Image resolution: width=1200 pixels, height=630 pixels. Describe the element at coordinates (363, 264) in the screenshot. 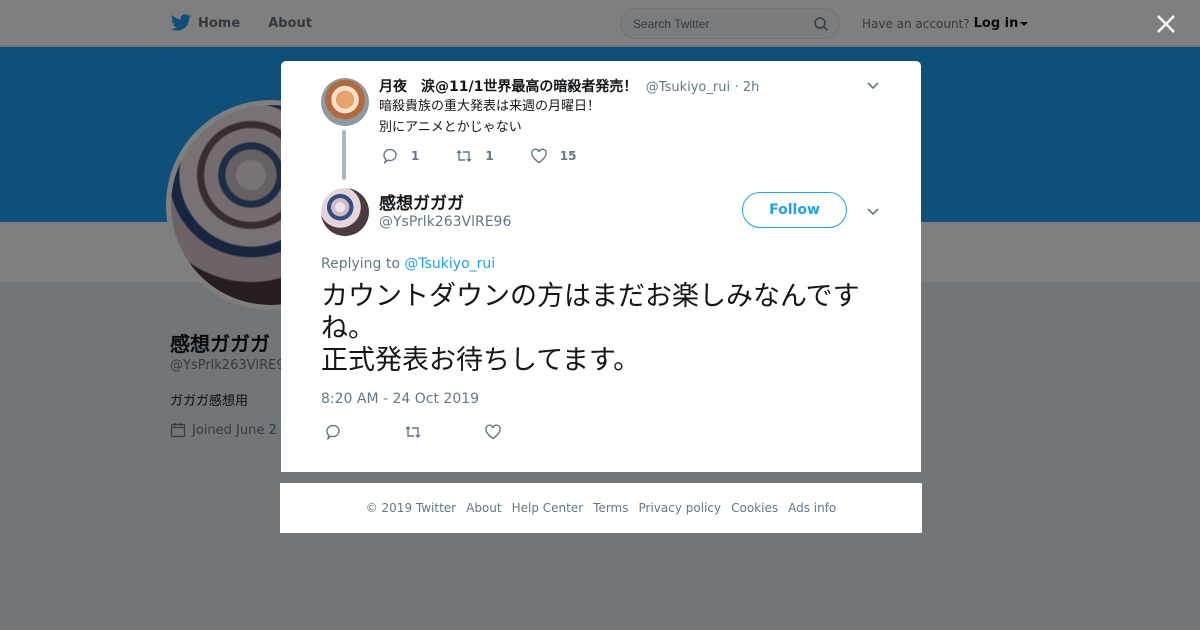

I see `replying-prefix: Replying to` at that location.